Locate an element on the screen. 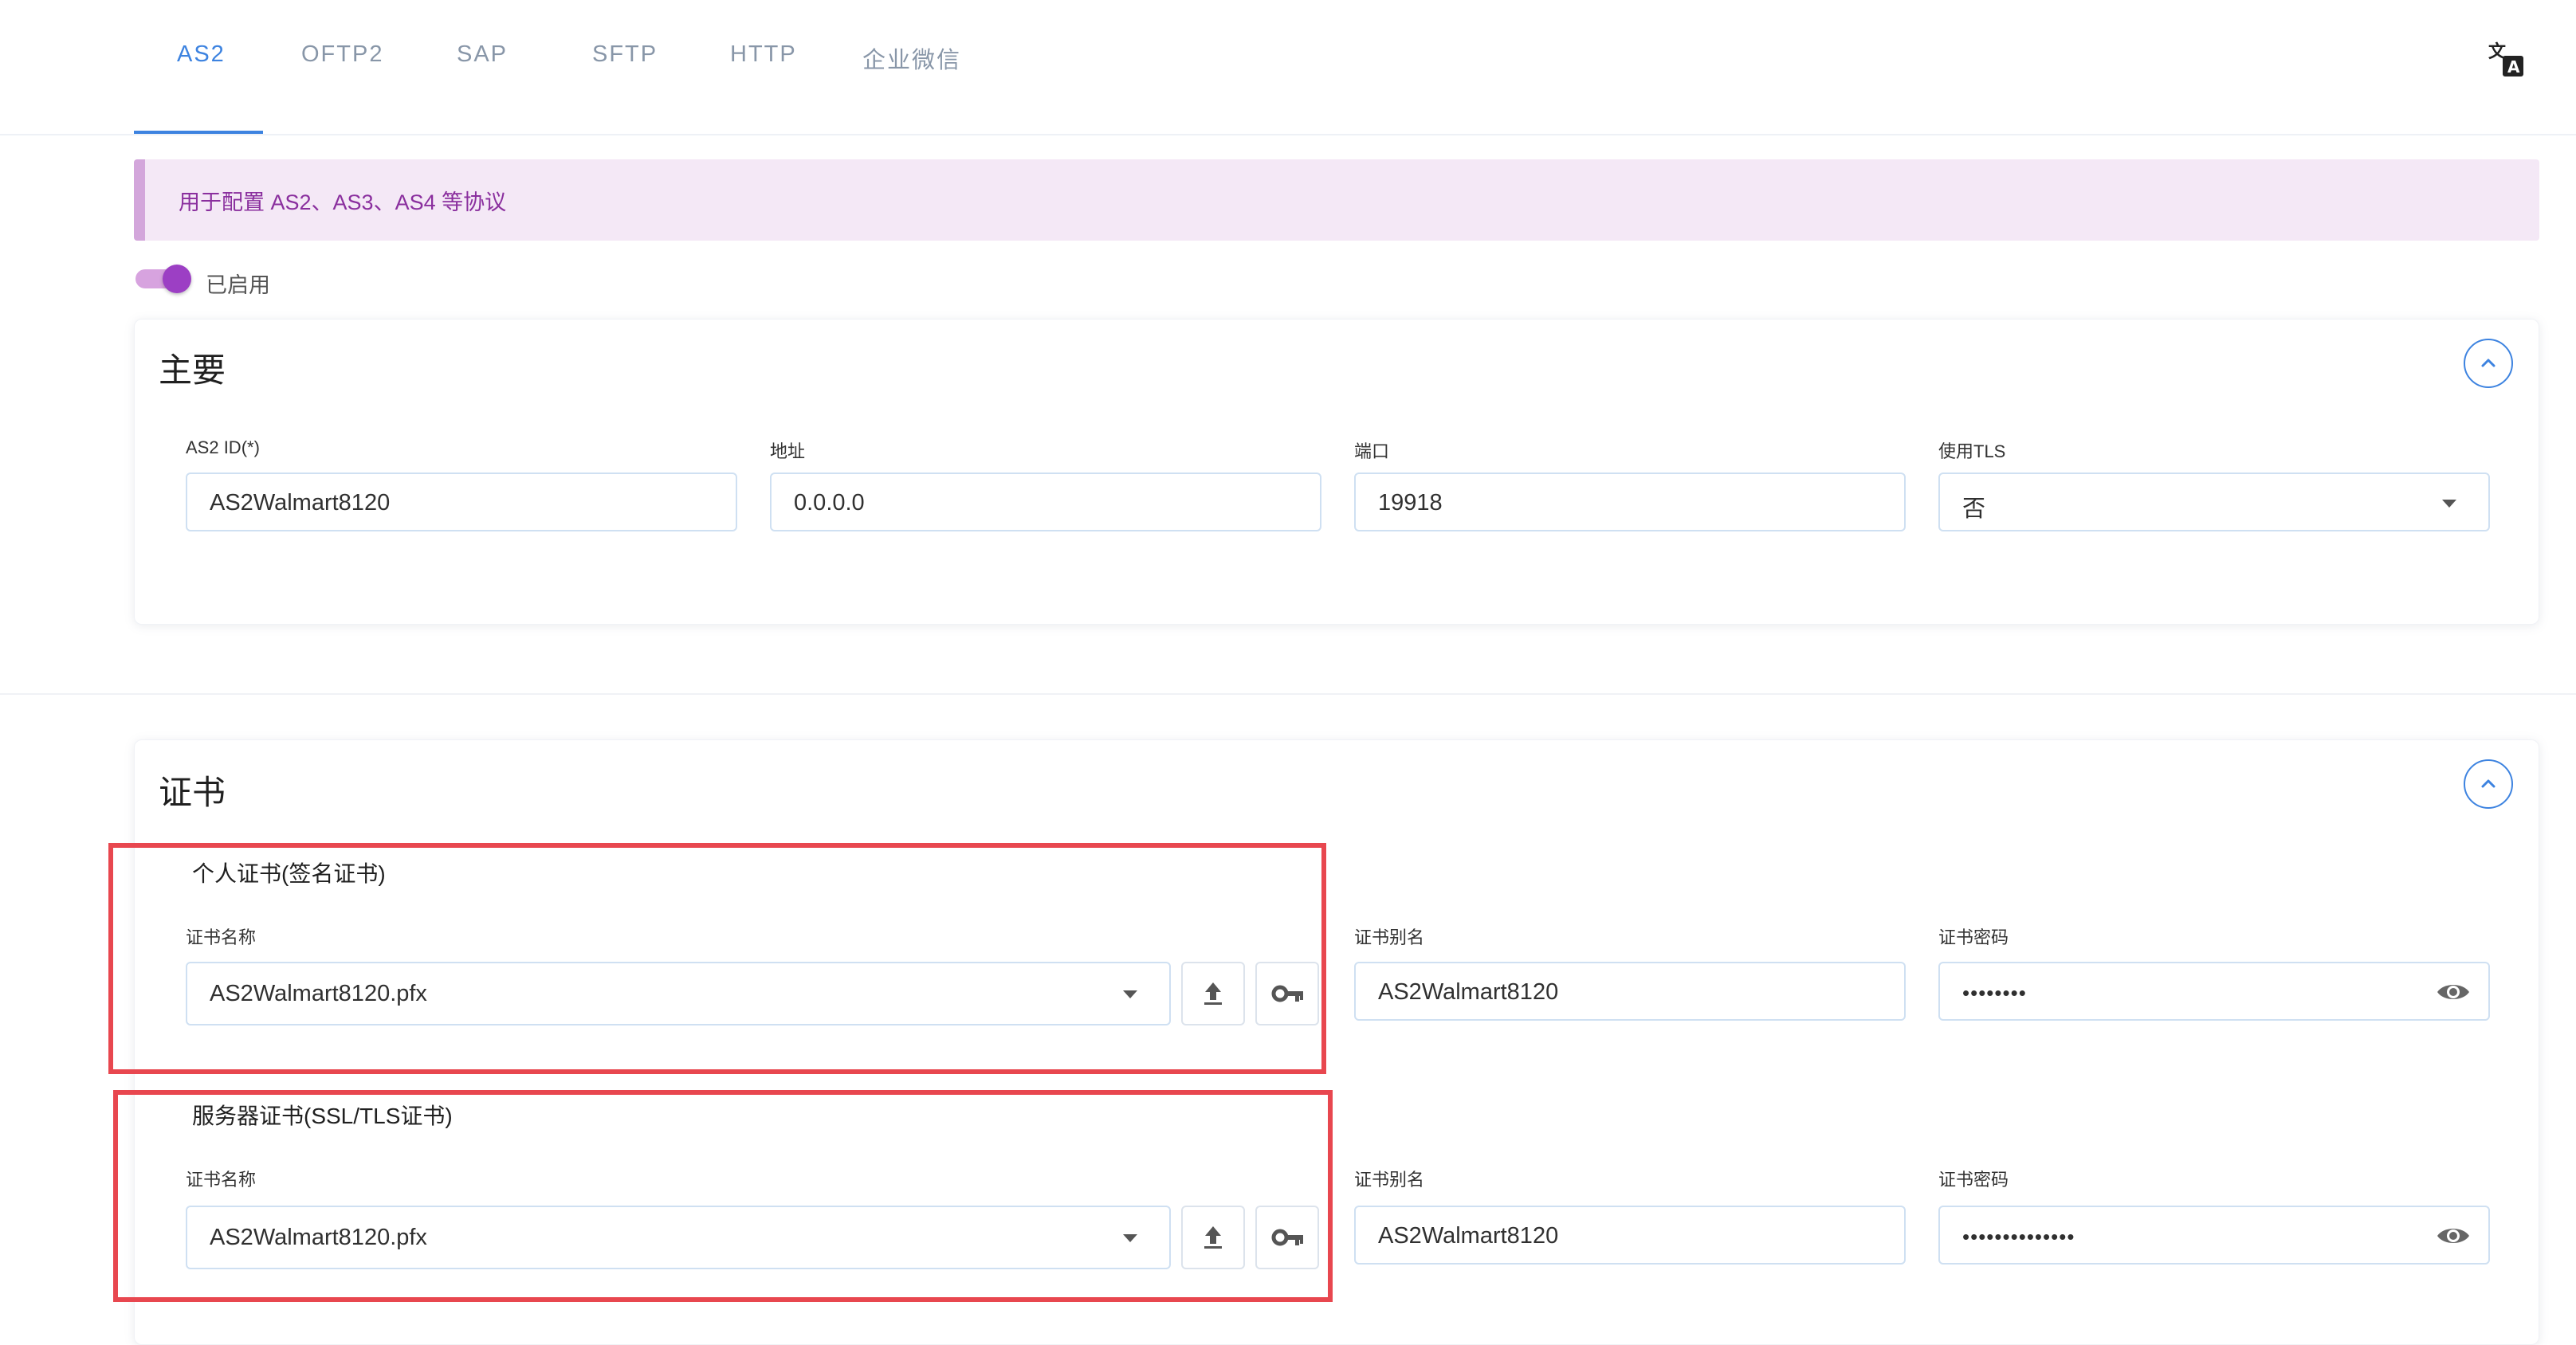 The image size is (2576, 1345). cert-section-collapse-button is located at coordinates (2488, 784).